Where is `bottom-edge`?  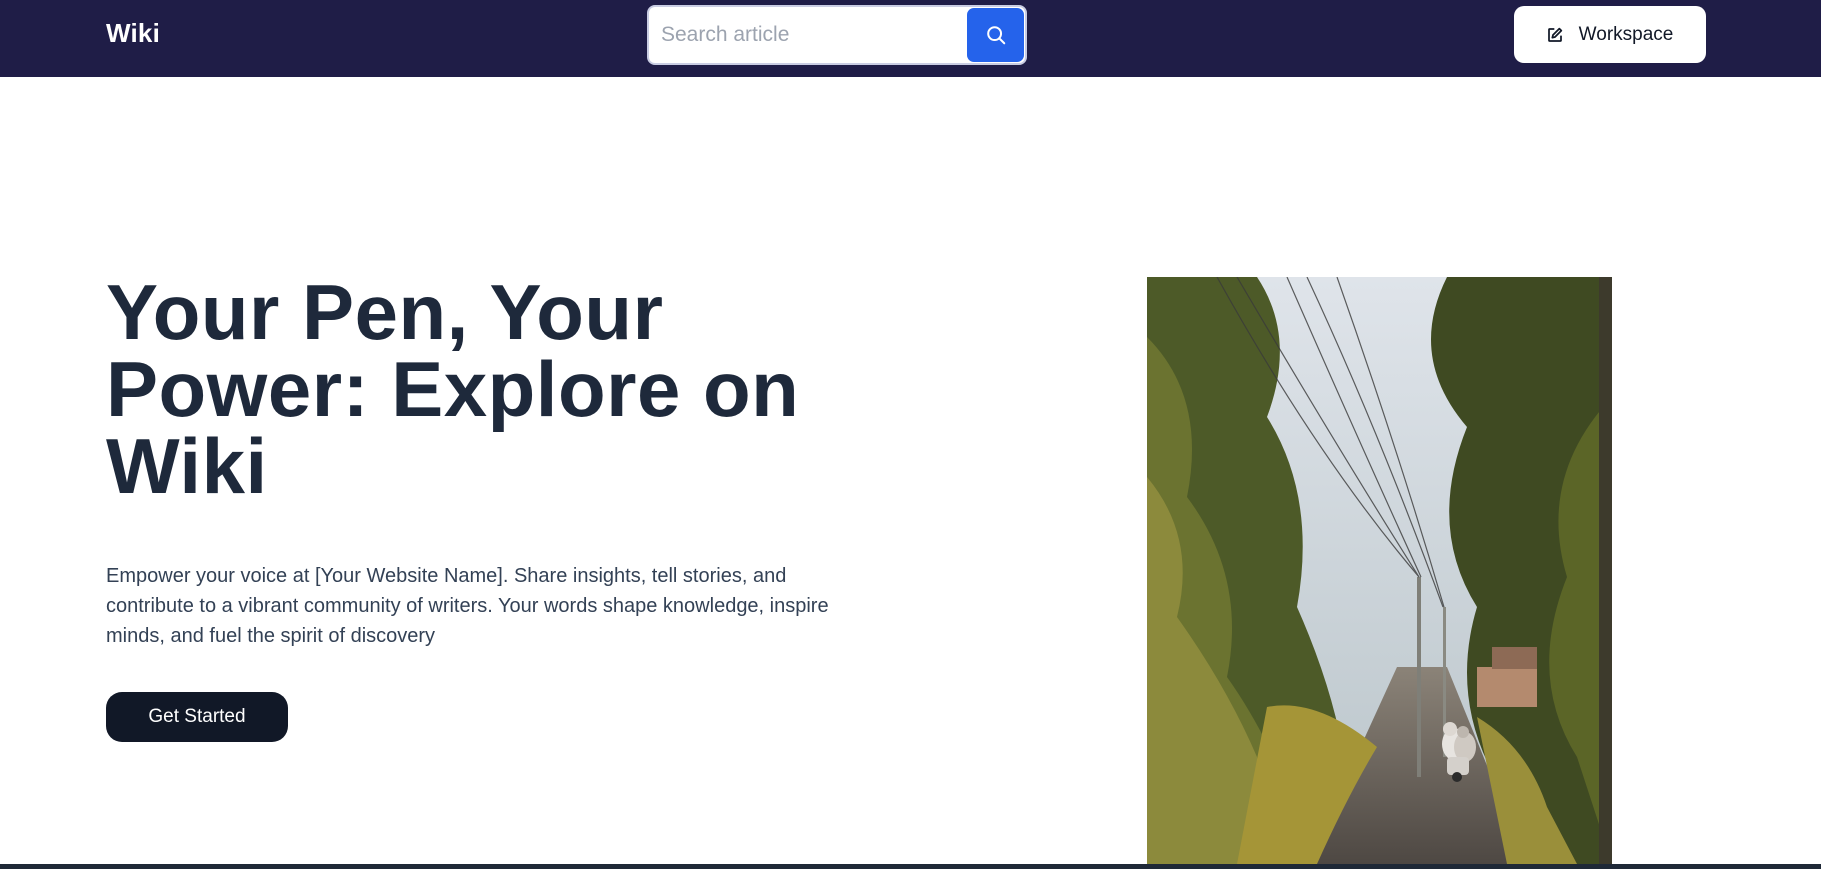 bottom-edge is located at coordinates (910, 866).